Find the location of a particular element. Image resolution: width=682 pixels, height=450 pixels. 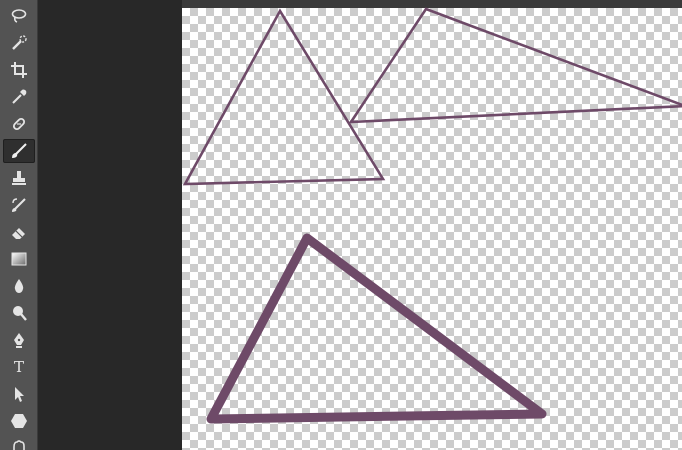

shape-icon is located at coordinates (19, 421).